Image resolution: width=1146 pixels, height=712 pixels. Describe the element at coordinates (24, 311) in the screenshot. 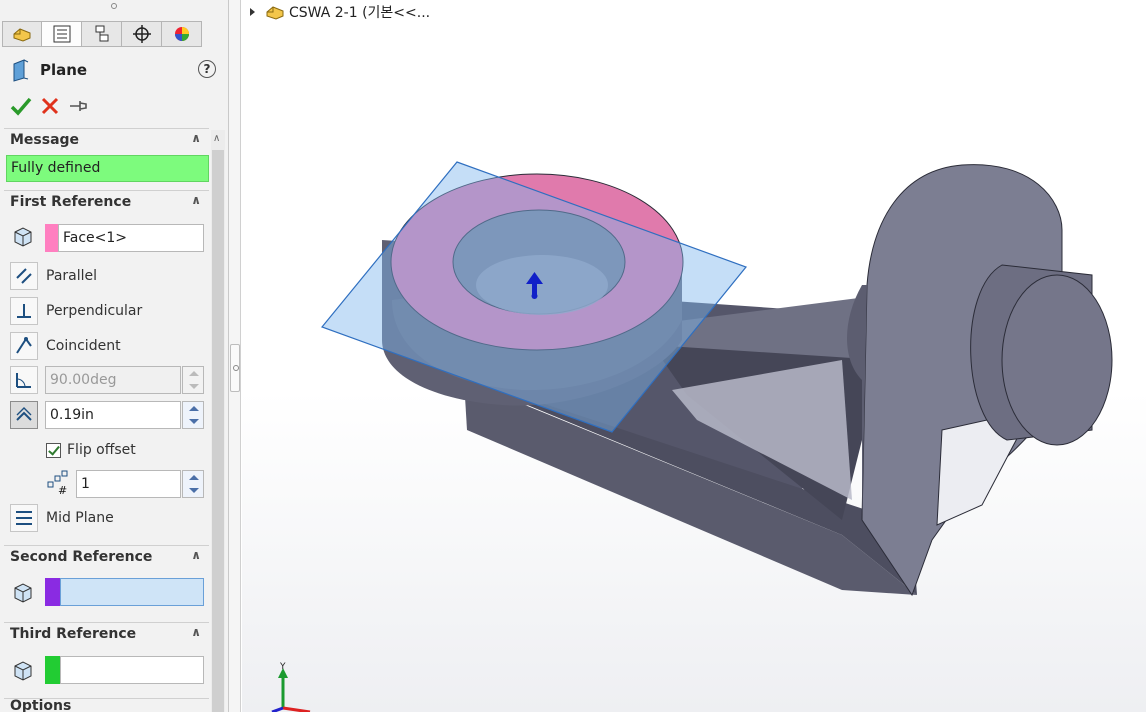

I see `perpendicular-icon` at that location.